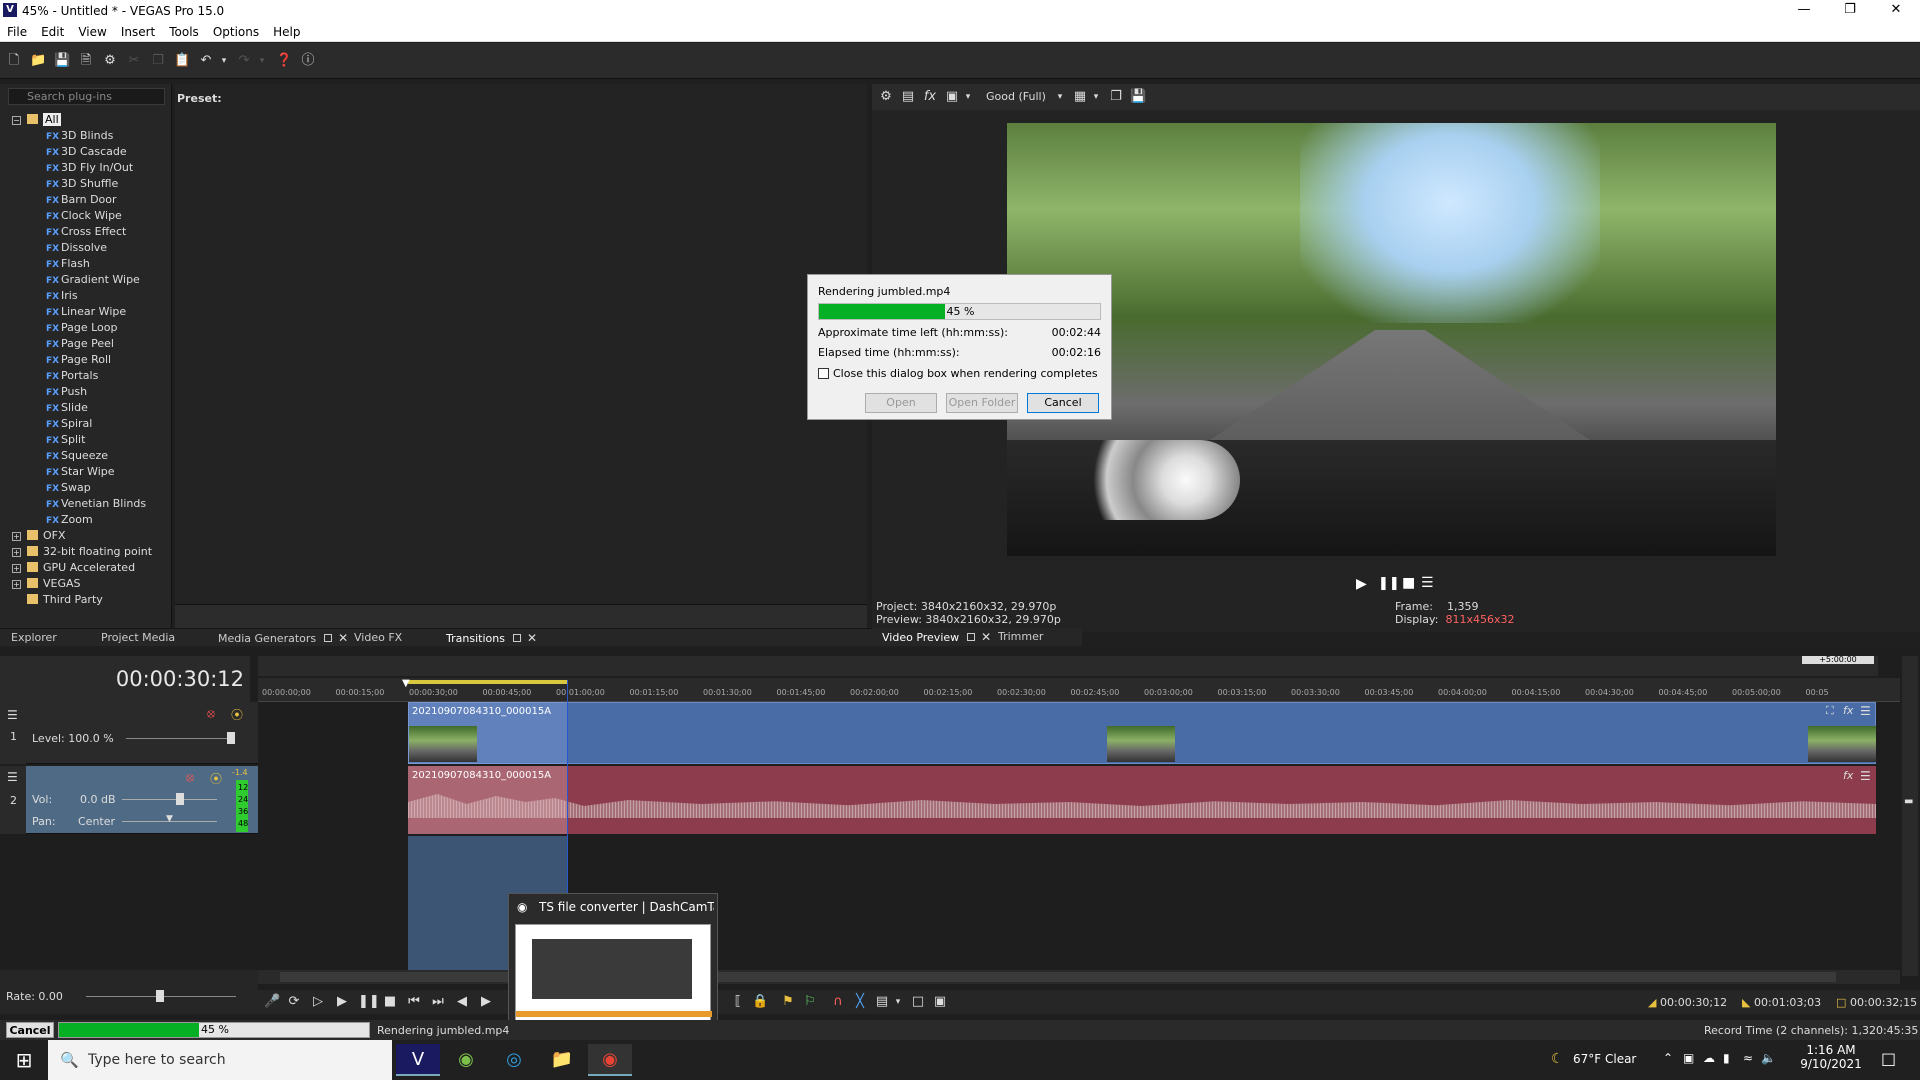 Image resolution: width=1920 pixels, height=1080 pixels. I want to click on record-icon: 🎤, so click(272, 1002).